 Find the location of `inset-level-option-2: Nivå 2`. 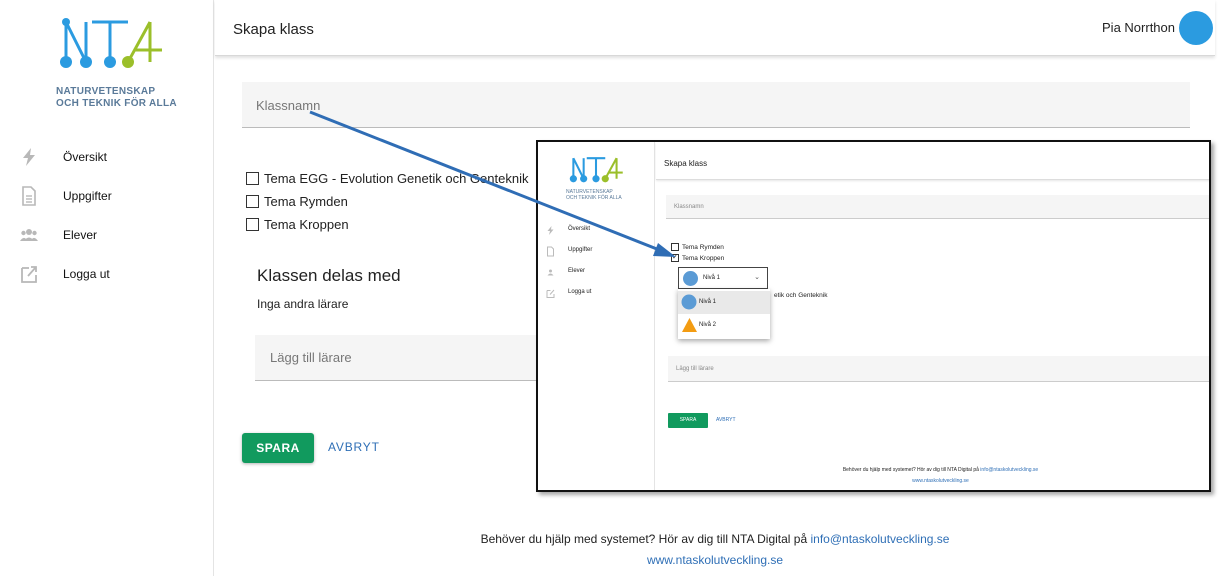

inset-level-option-2: Nivå 2 is located at coordinates (724, 325).